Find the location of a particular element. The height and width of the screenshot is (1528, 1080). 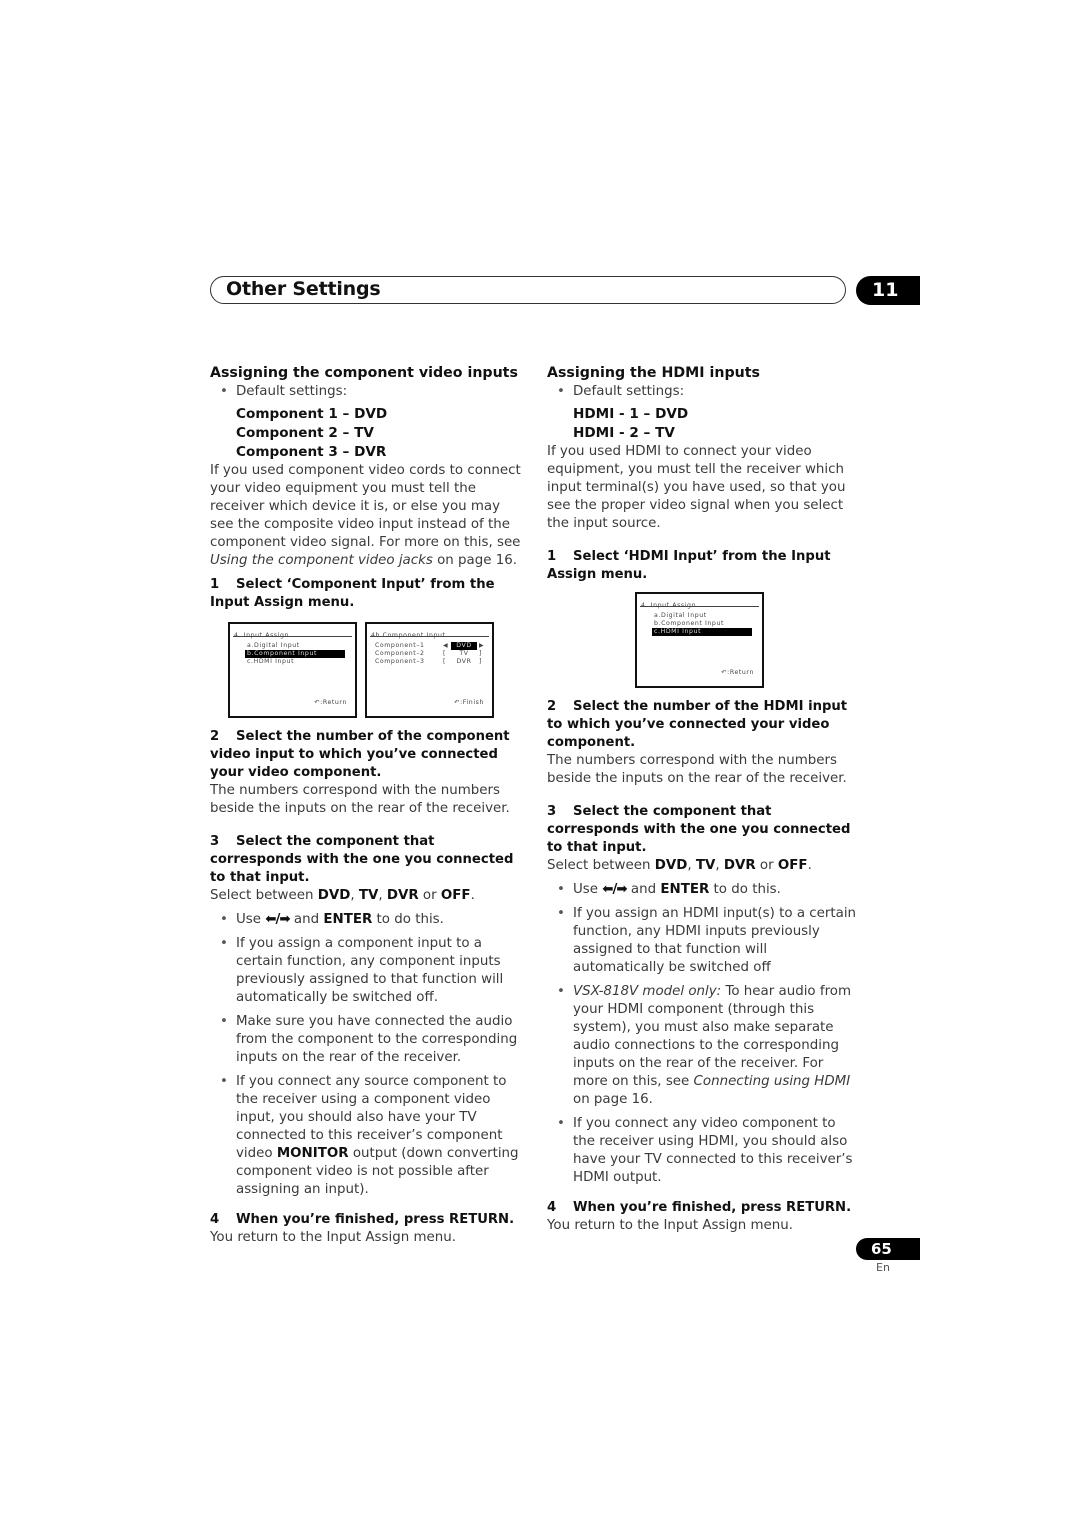

step-number: 4 is located at coordinates (552, 1207).